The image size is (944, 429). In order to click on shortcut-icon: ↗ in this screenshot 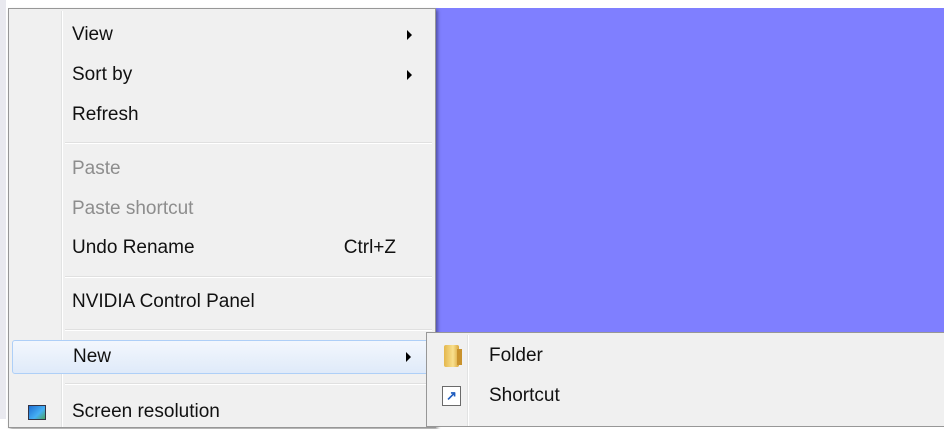, I will do `click(451, 396)`.